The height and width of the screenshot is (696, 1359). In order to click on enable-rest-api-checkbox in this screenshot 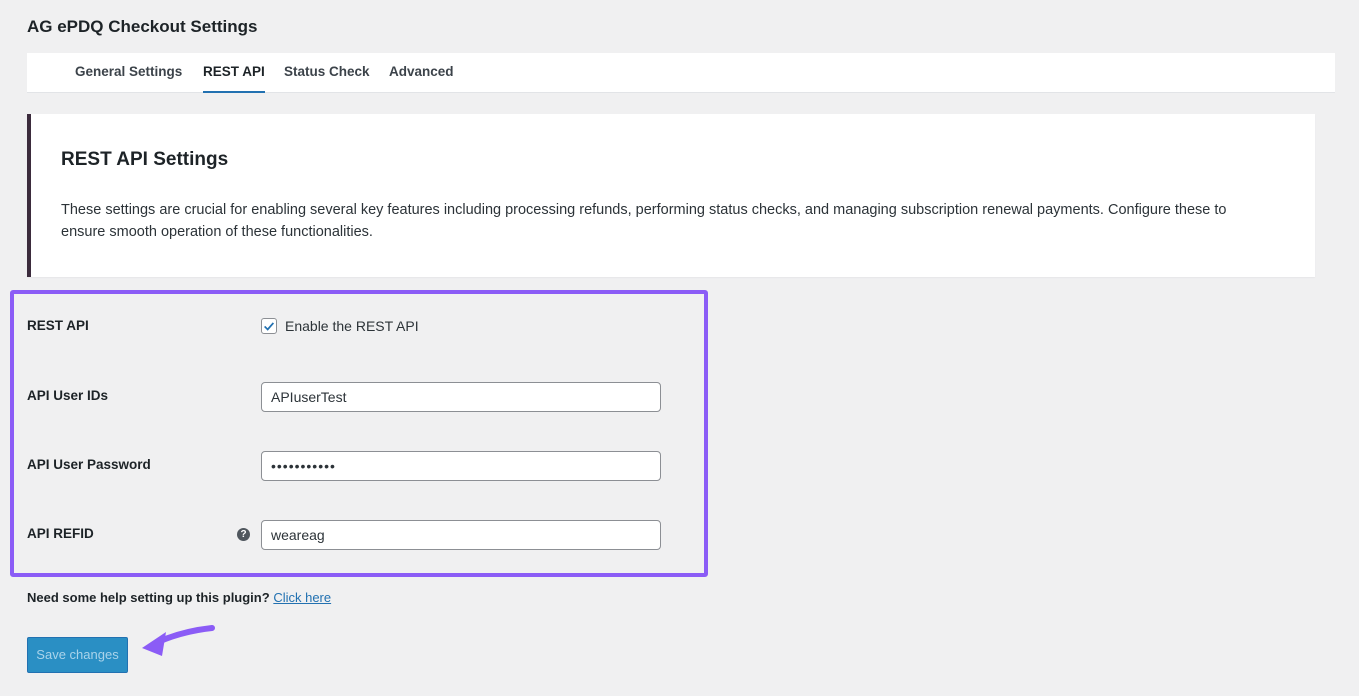, I will do `click(269, 326)`.